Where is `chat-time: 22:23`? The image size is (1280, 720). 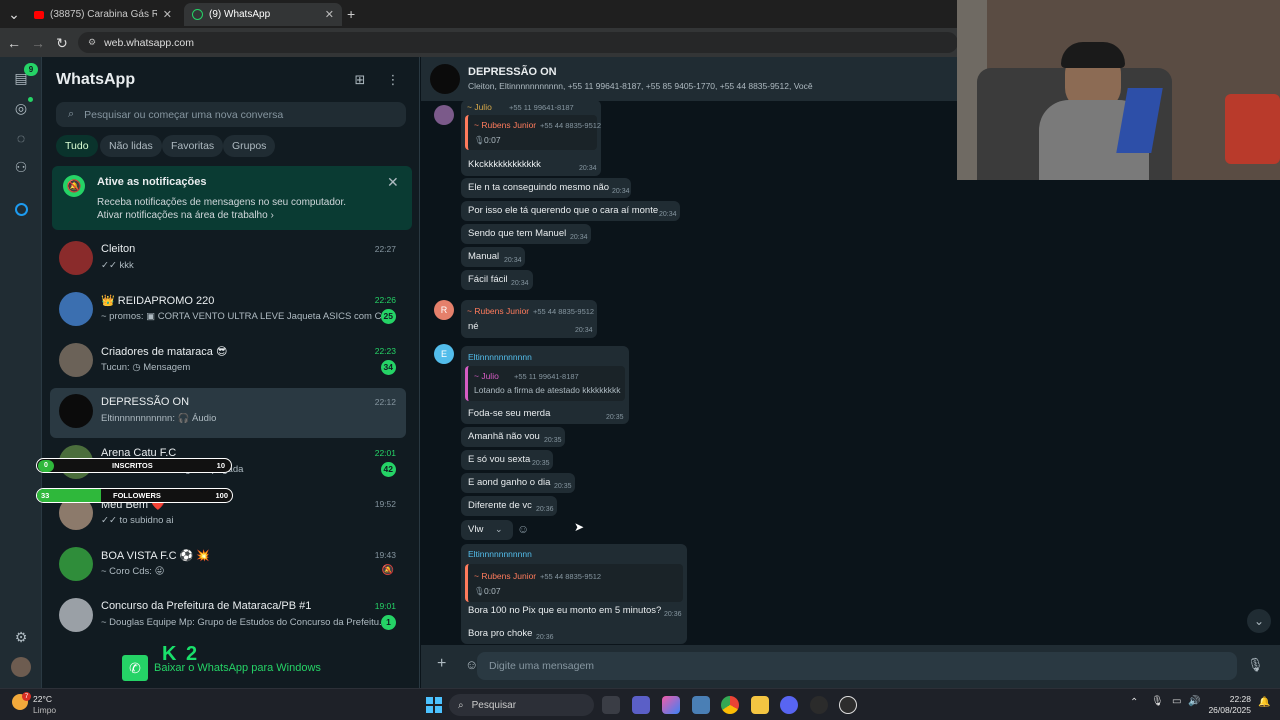
chat-time: 22:23 is located at coordinates (385, 351).